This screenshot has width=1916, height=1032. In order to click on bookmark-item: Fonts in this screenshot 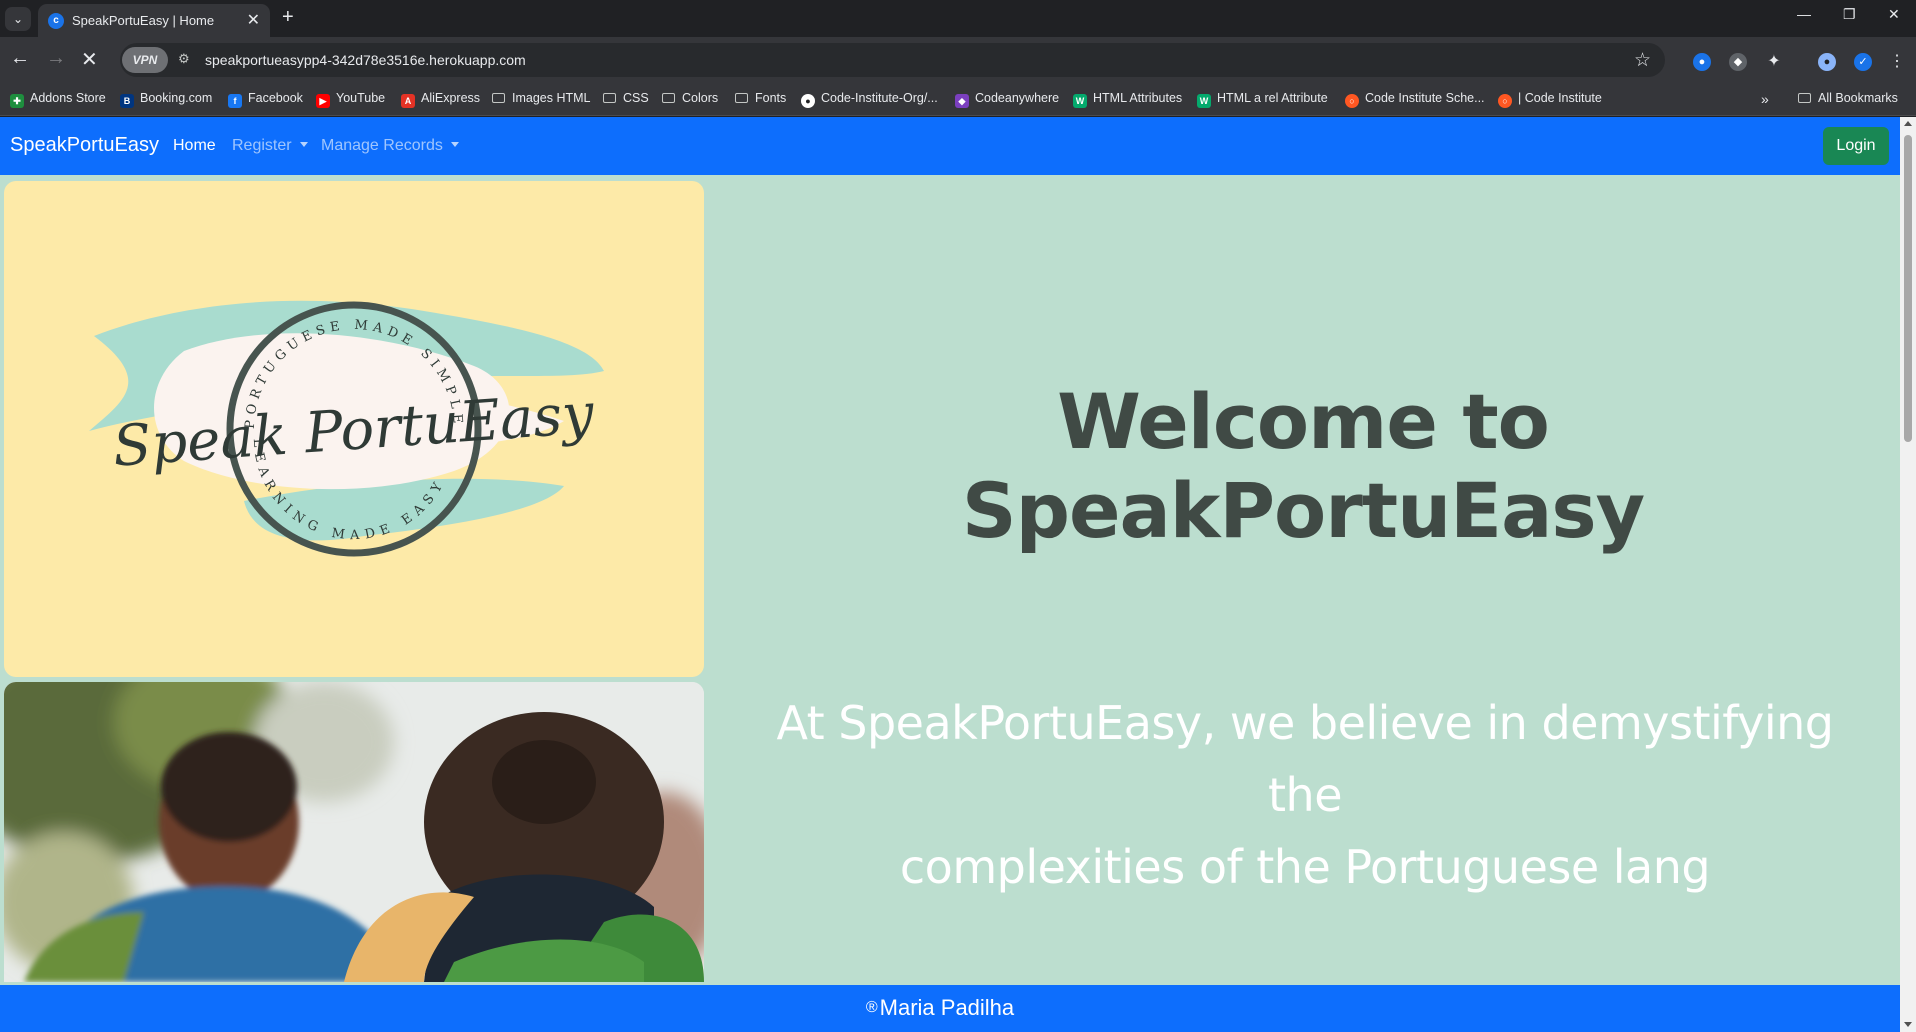, I will do `click(760, 98)`.